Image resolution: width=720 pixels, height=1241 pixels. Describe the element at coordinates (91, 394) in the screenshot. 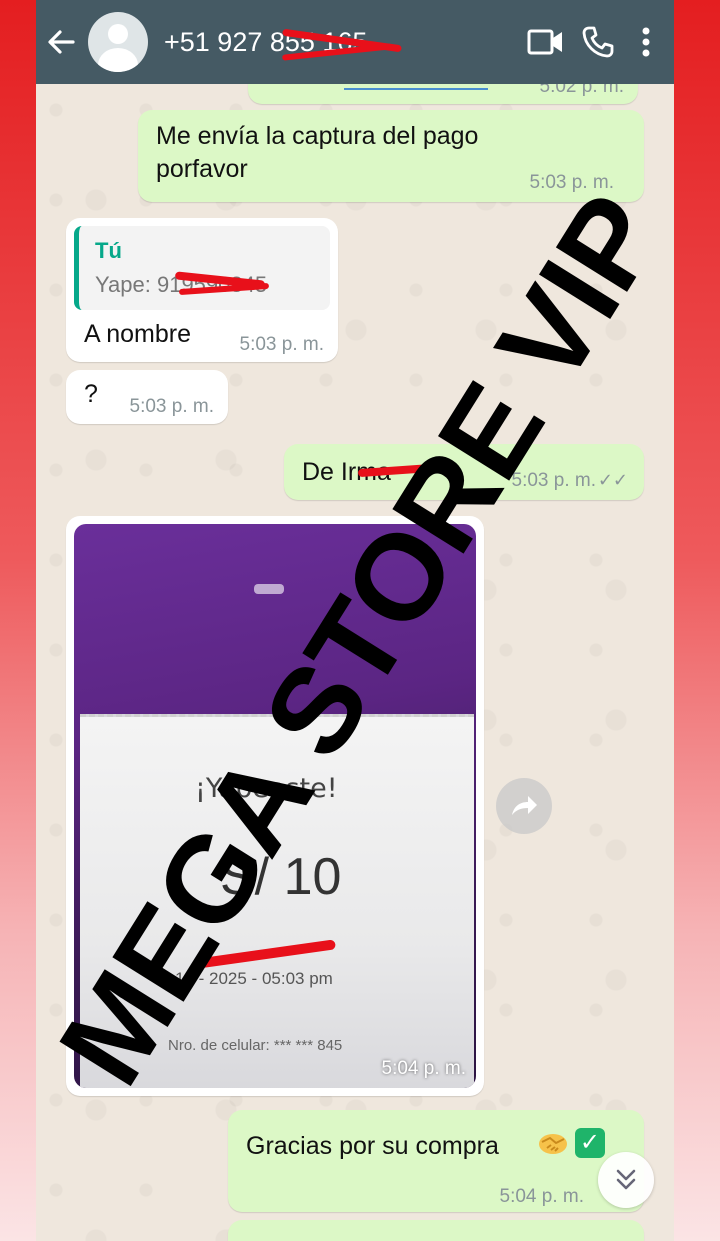

I see `message-text: ?` at that location.